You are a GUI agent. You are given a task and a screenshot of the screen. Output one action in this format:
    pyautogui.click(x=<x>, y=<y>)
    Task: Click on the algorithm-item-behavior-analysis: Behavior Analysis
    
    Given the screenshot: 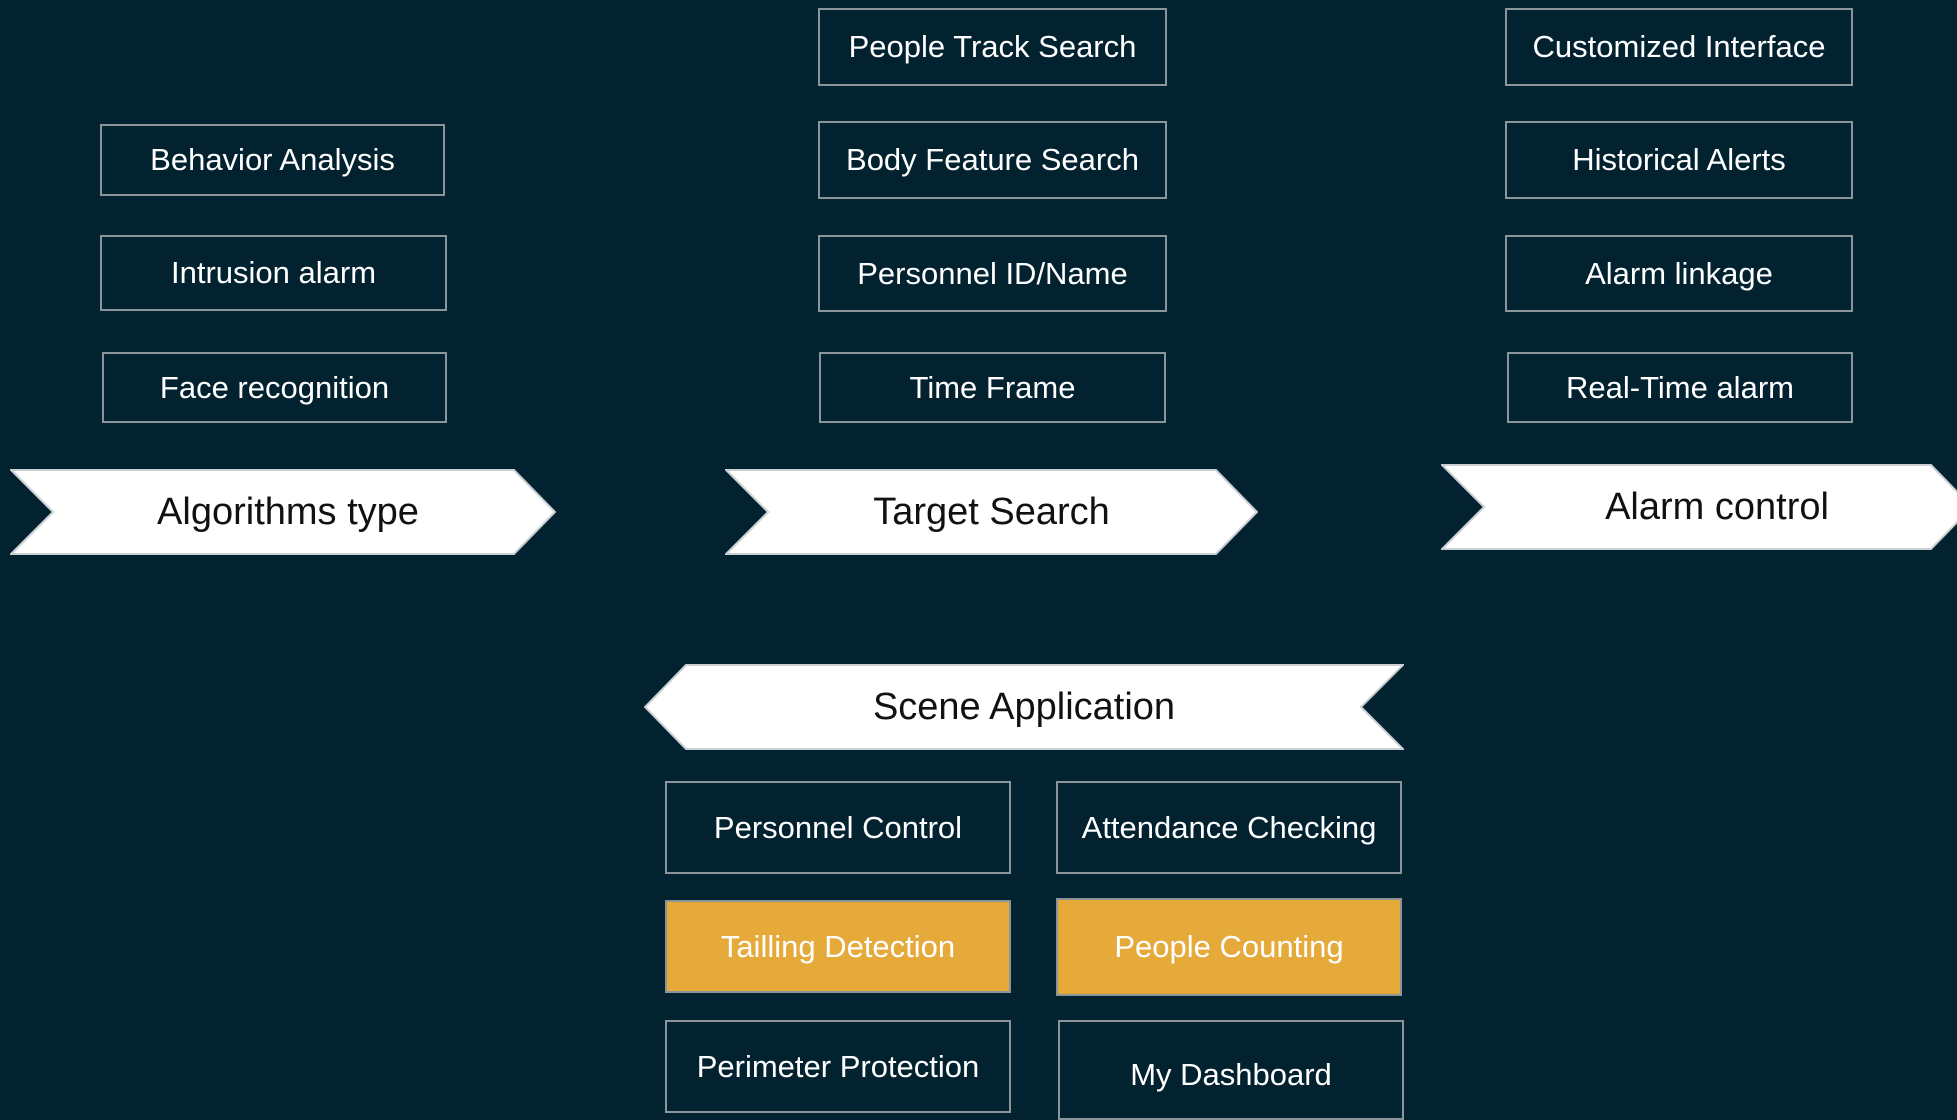 What is the action you would take?
    pyautogui.click(x=272, y=160)
    